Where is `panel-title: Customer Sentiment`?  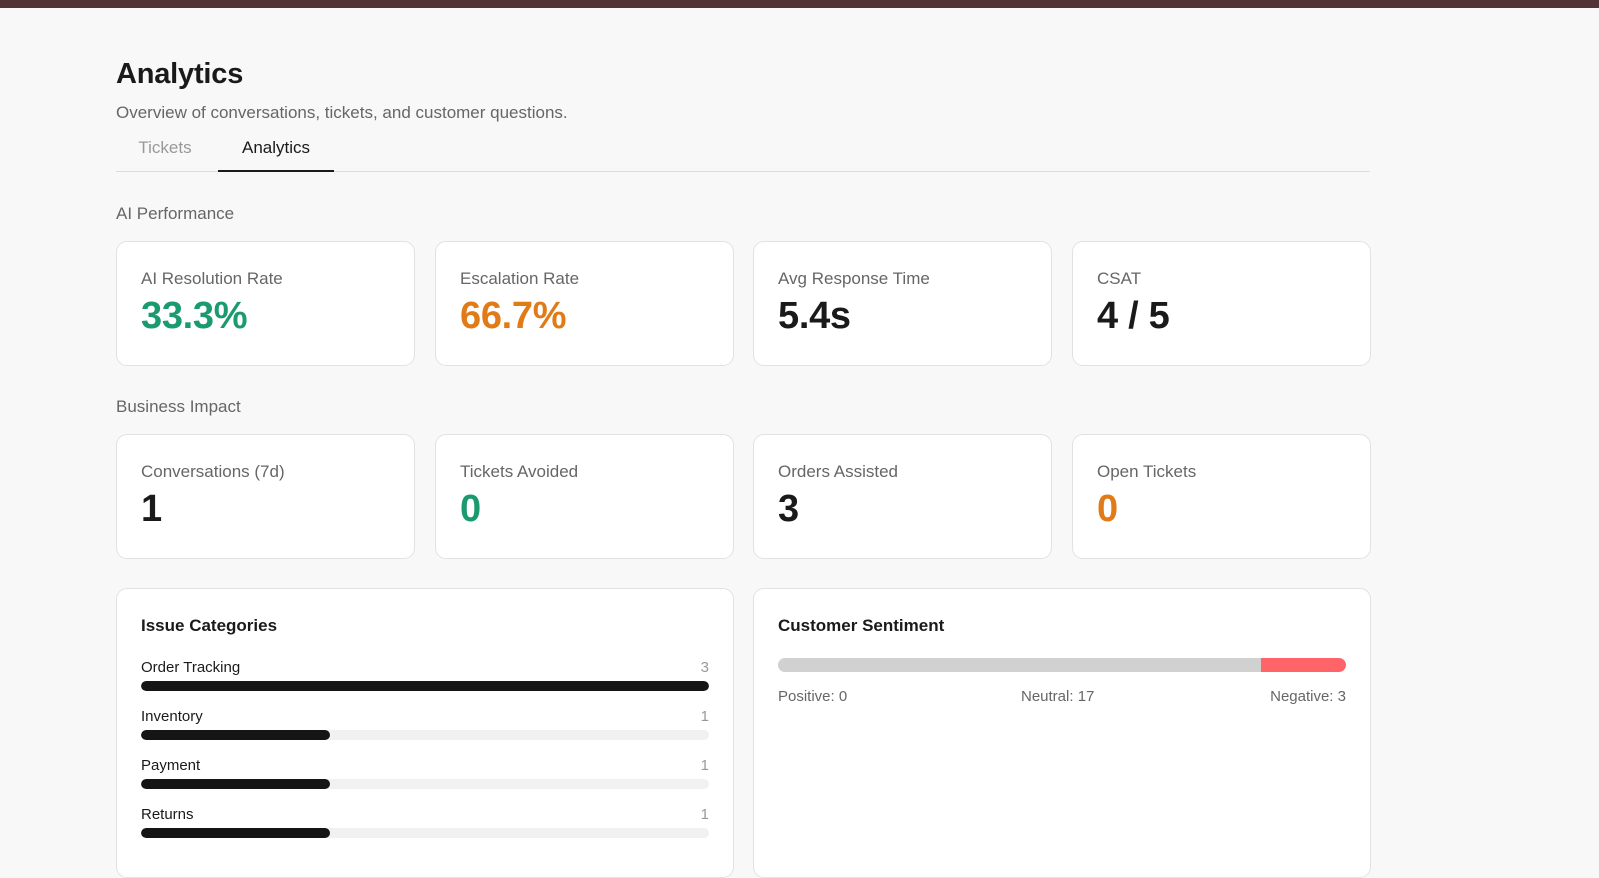 panel-title: Customer Sentiment is located at coordinates (861, 625).